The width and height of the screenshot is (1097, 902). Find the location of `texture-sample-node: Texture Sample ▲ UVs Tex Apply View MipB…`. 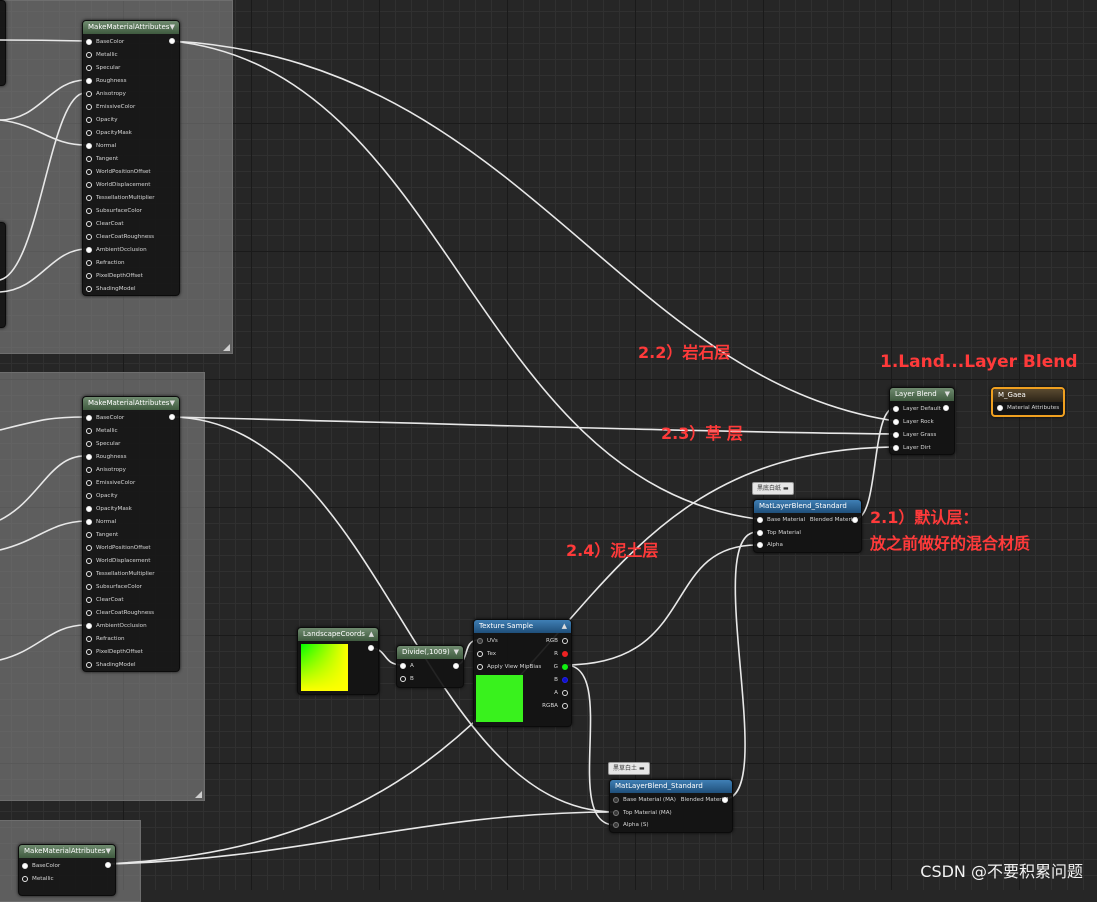

texture-sample-node: Texture Sample ▲ UVs Tex Apply View MipB… is located at coordinates (522, 673).